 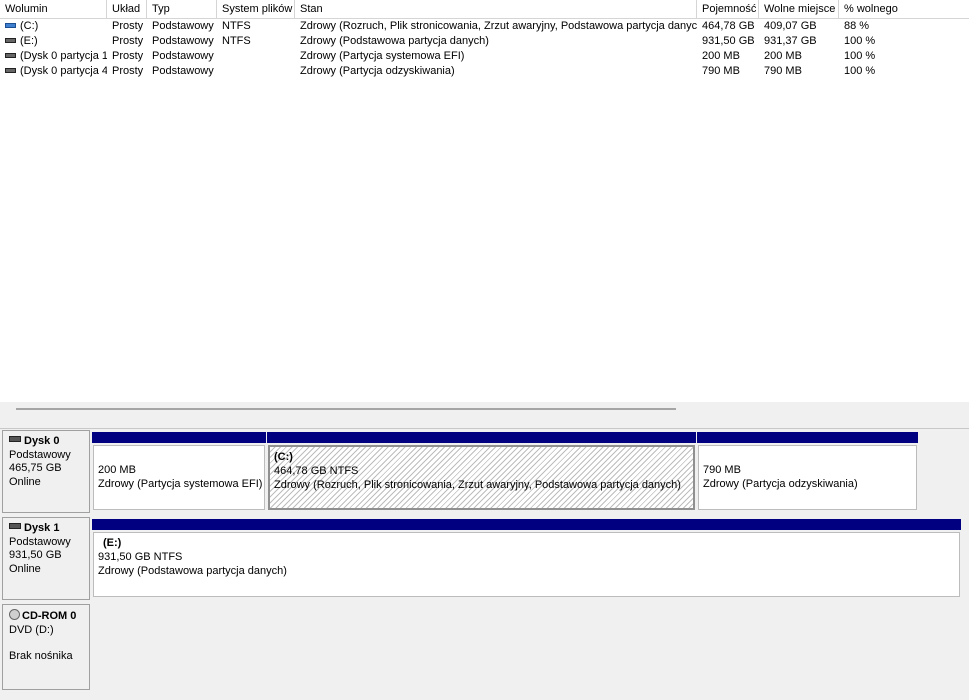 What do you see at coordinates (780, 484) in the screenshot?
I see `partition-status: Zdrowy (Partycja odzyskiwania)` at bounding box center [780, 484].